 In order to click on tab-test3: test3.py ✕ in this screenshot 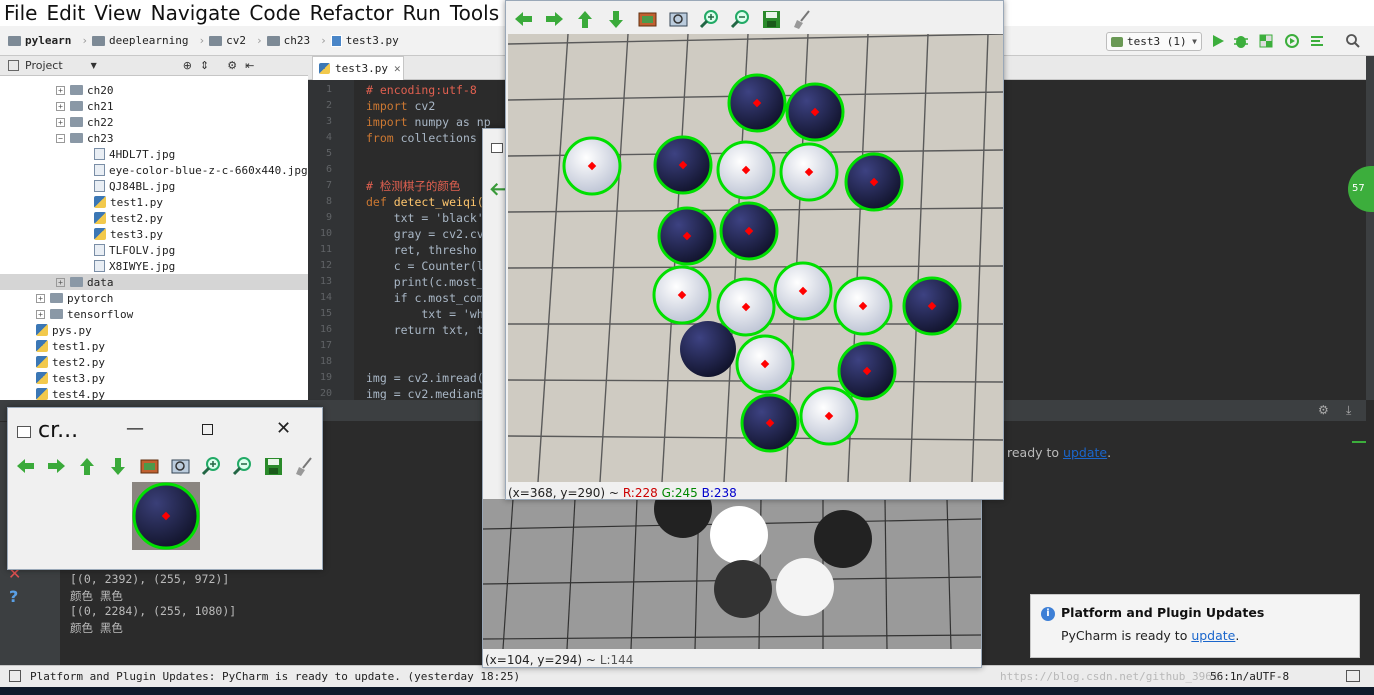, I will do `click(358, 68)`.